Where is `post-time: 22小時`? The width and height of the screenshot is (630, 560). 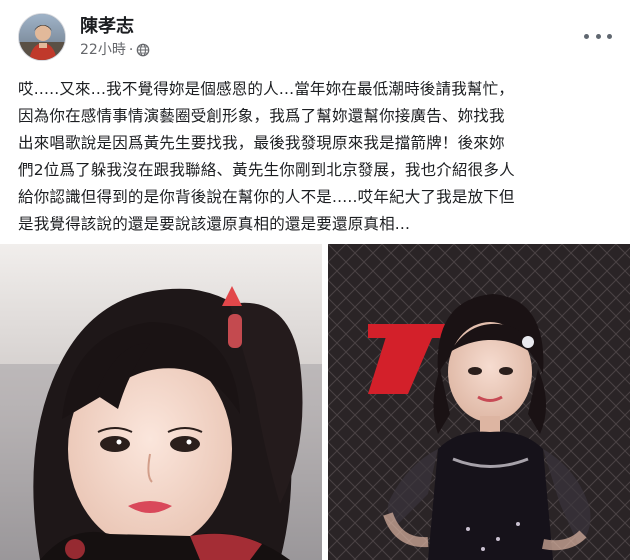 post-time: 22小時 is located at coordinates (103, 50).